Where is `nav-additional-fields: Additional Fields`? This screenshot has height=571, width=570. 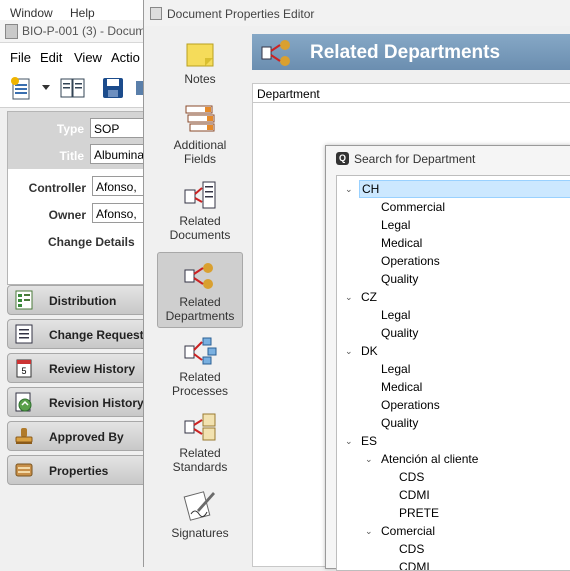
nav-additional-fields: Additional Fields is located at coordinates (200, 137).